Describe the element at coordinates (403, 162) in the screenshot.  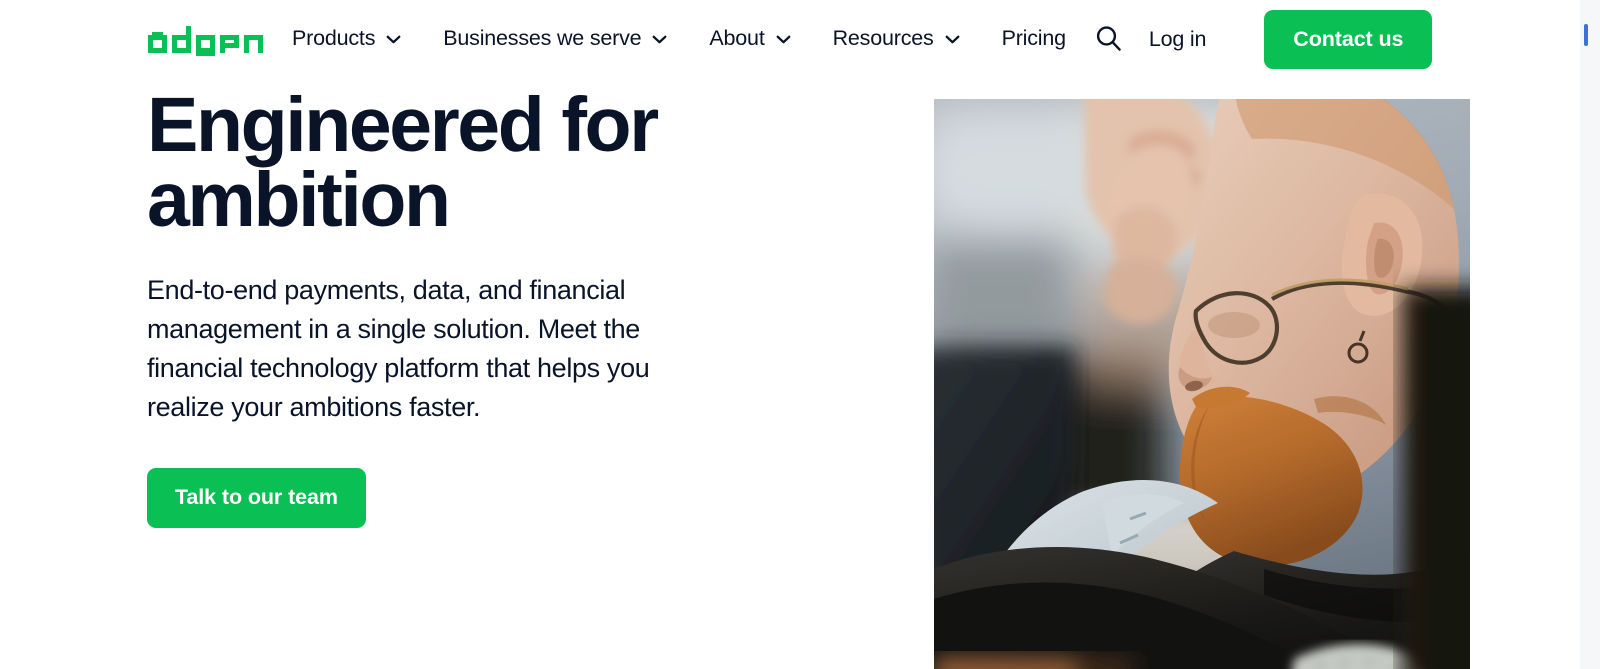
I see `page-title: Engineered for ambition` at that location.